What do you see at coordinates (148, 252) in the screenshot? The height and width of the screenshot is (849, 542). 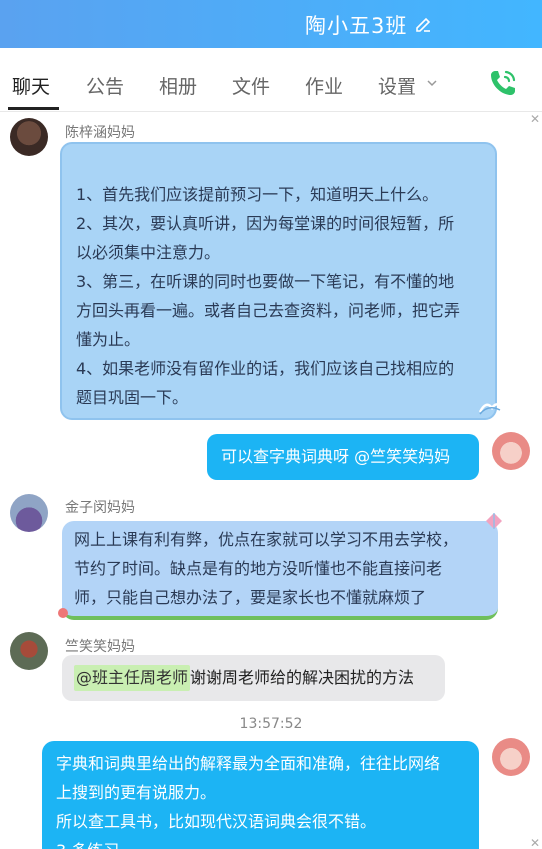 I see `message-line: 以必须集中注意力。` at bounding box center [148, 252].